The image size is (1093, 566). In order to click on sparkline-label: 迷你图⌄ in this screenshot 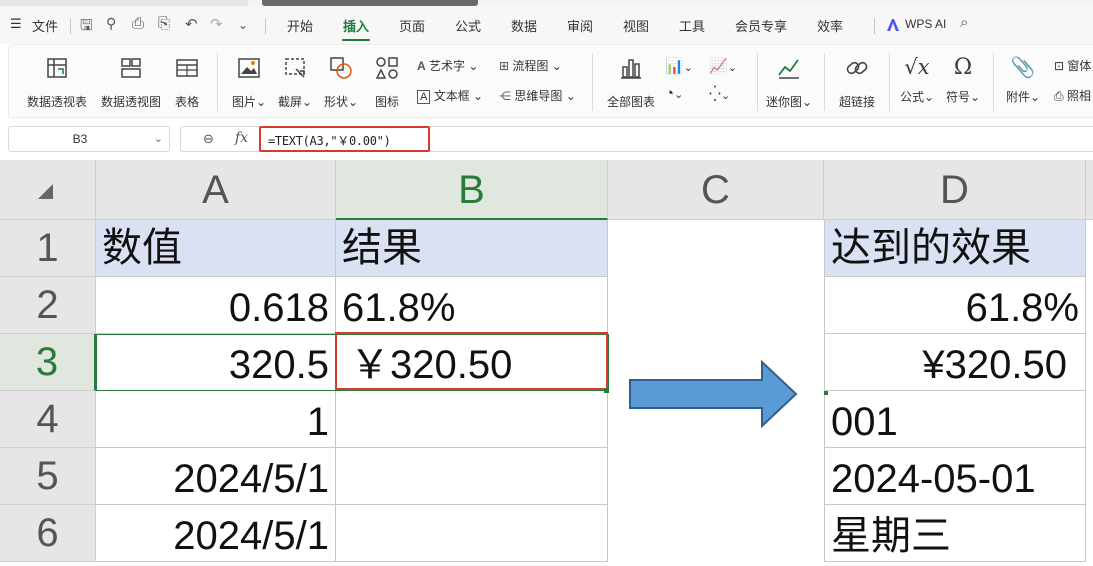, I will do `click(789, 102)`.